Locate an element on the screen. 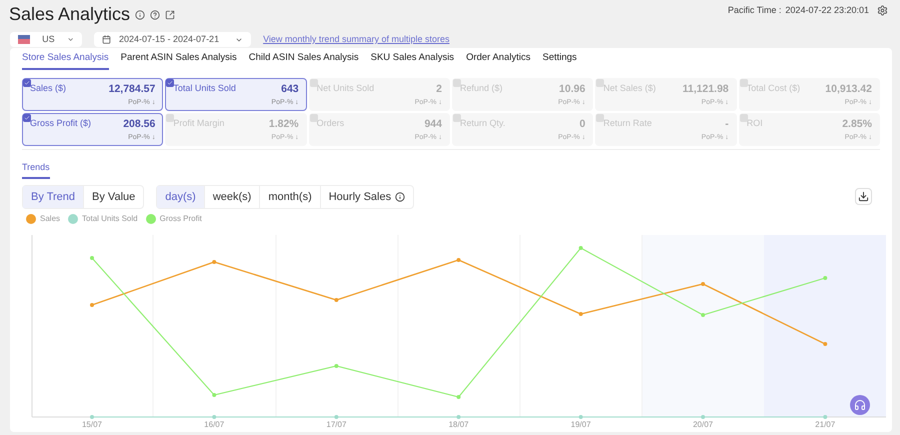 This screenshot has height=435, width=900. tab: Order Analytics is located at coordinates (498, 60).